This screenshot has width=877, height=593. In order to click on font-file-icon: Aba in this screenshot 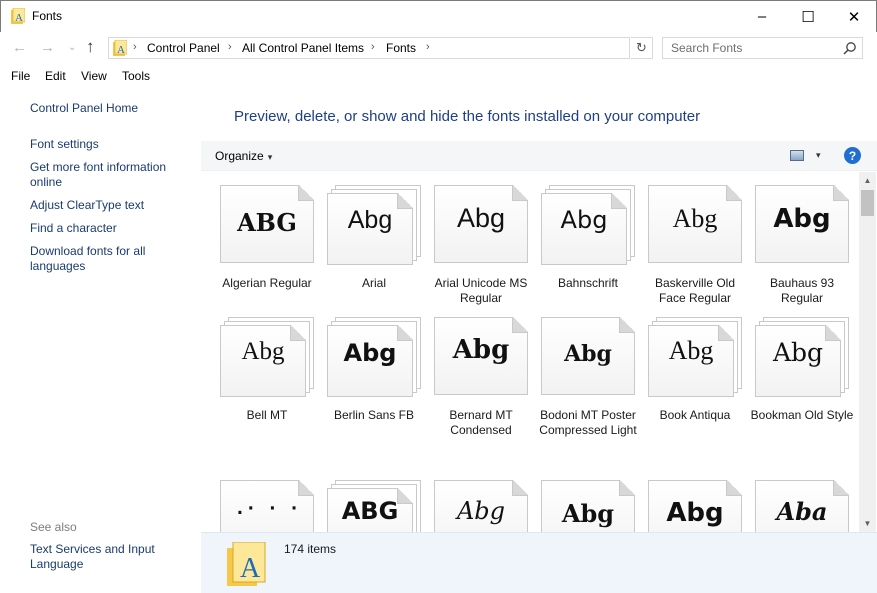, I will do `click(803, 506)`.